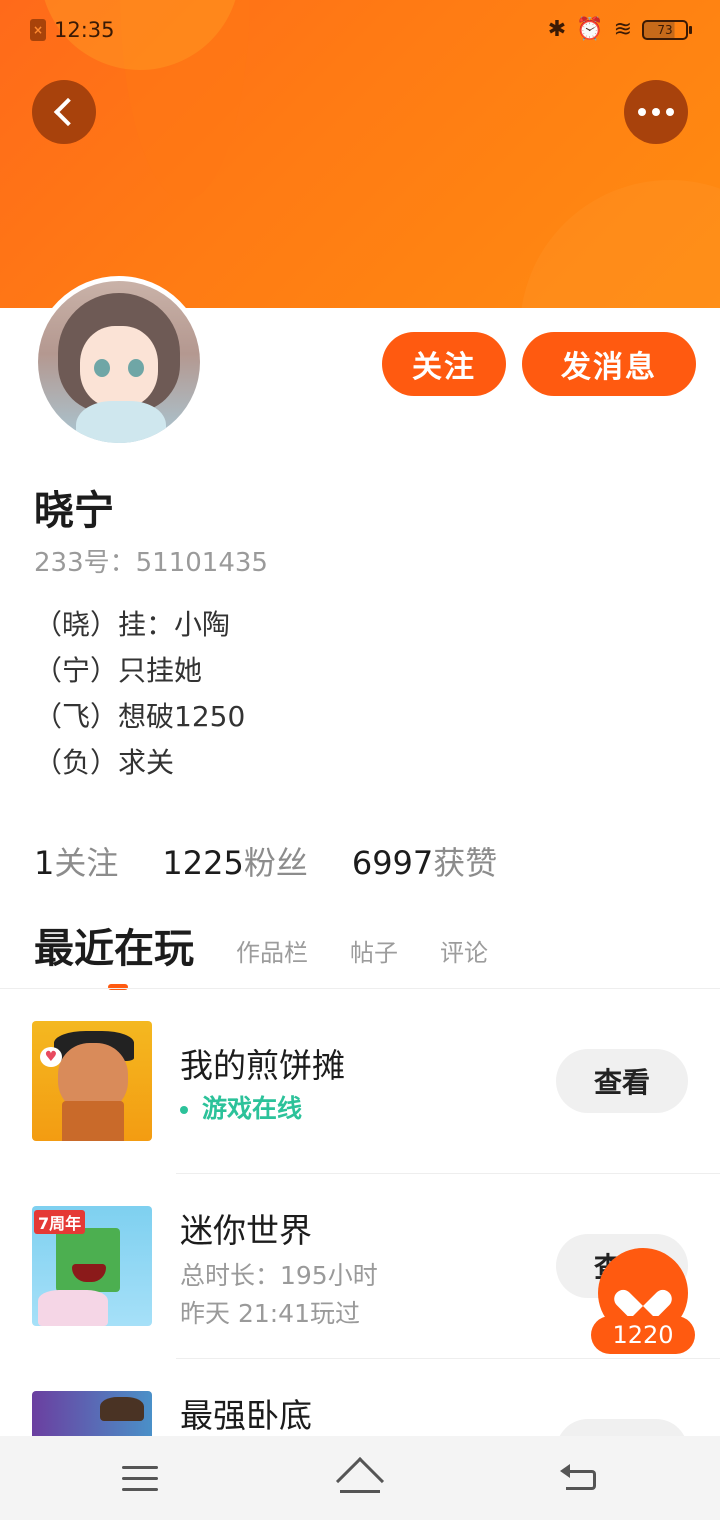  I want to click on view-button: 查看, so click(622, 1081).